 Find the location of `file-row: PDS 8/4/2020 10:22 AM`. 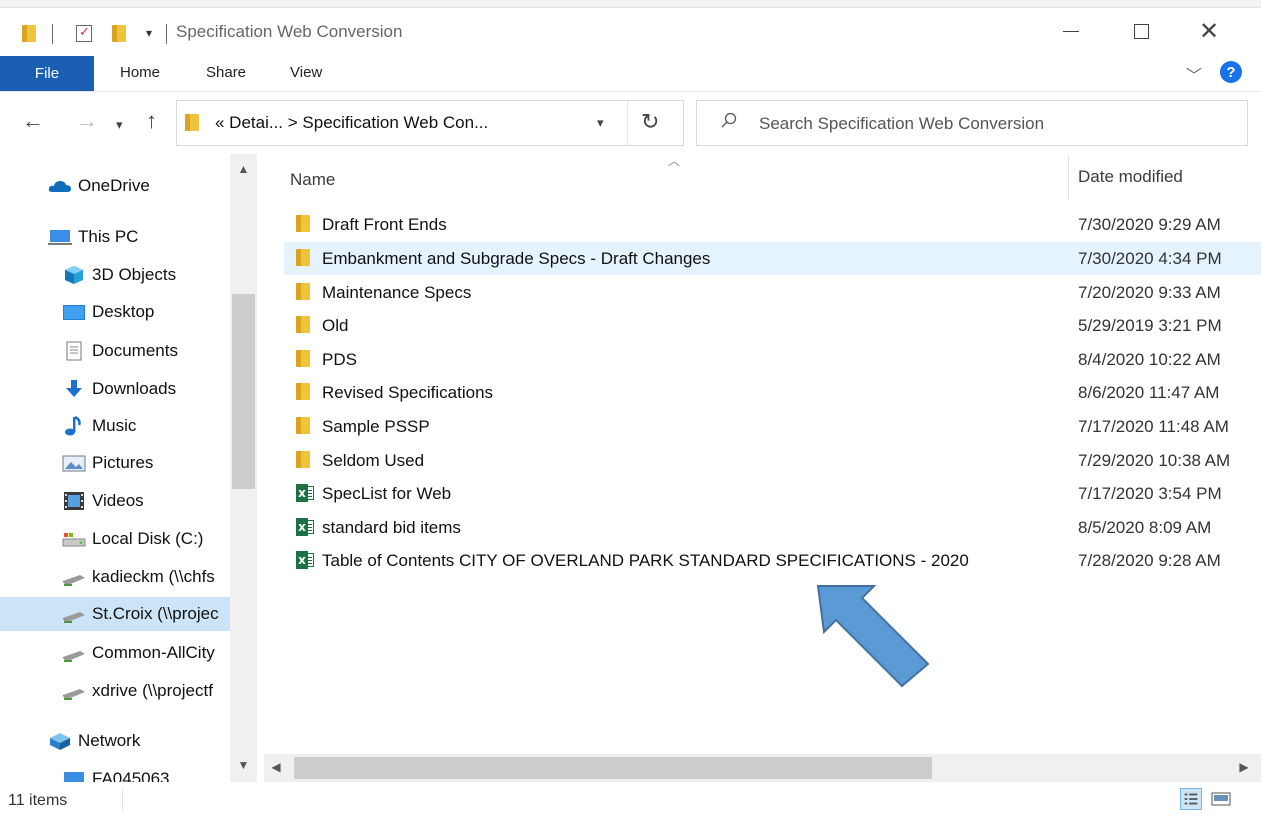

file-row: PDS 8/4/2020 10:22 AM is located at coordinates (772, 359).